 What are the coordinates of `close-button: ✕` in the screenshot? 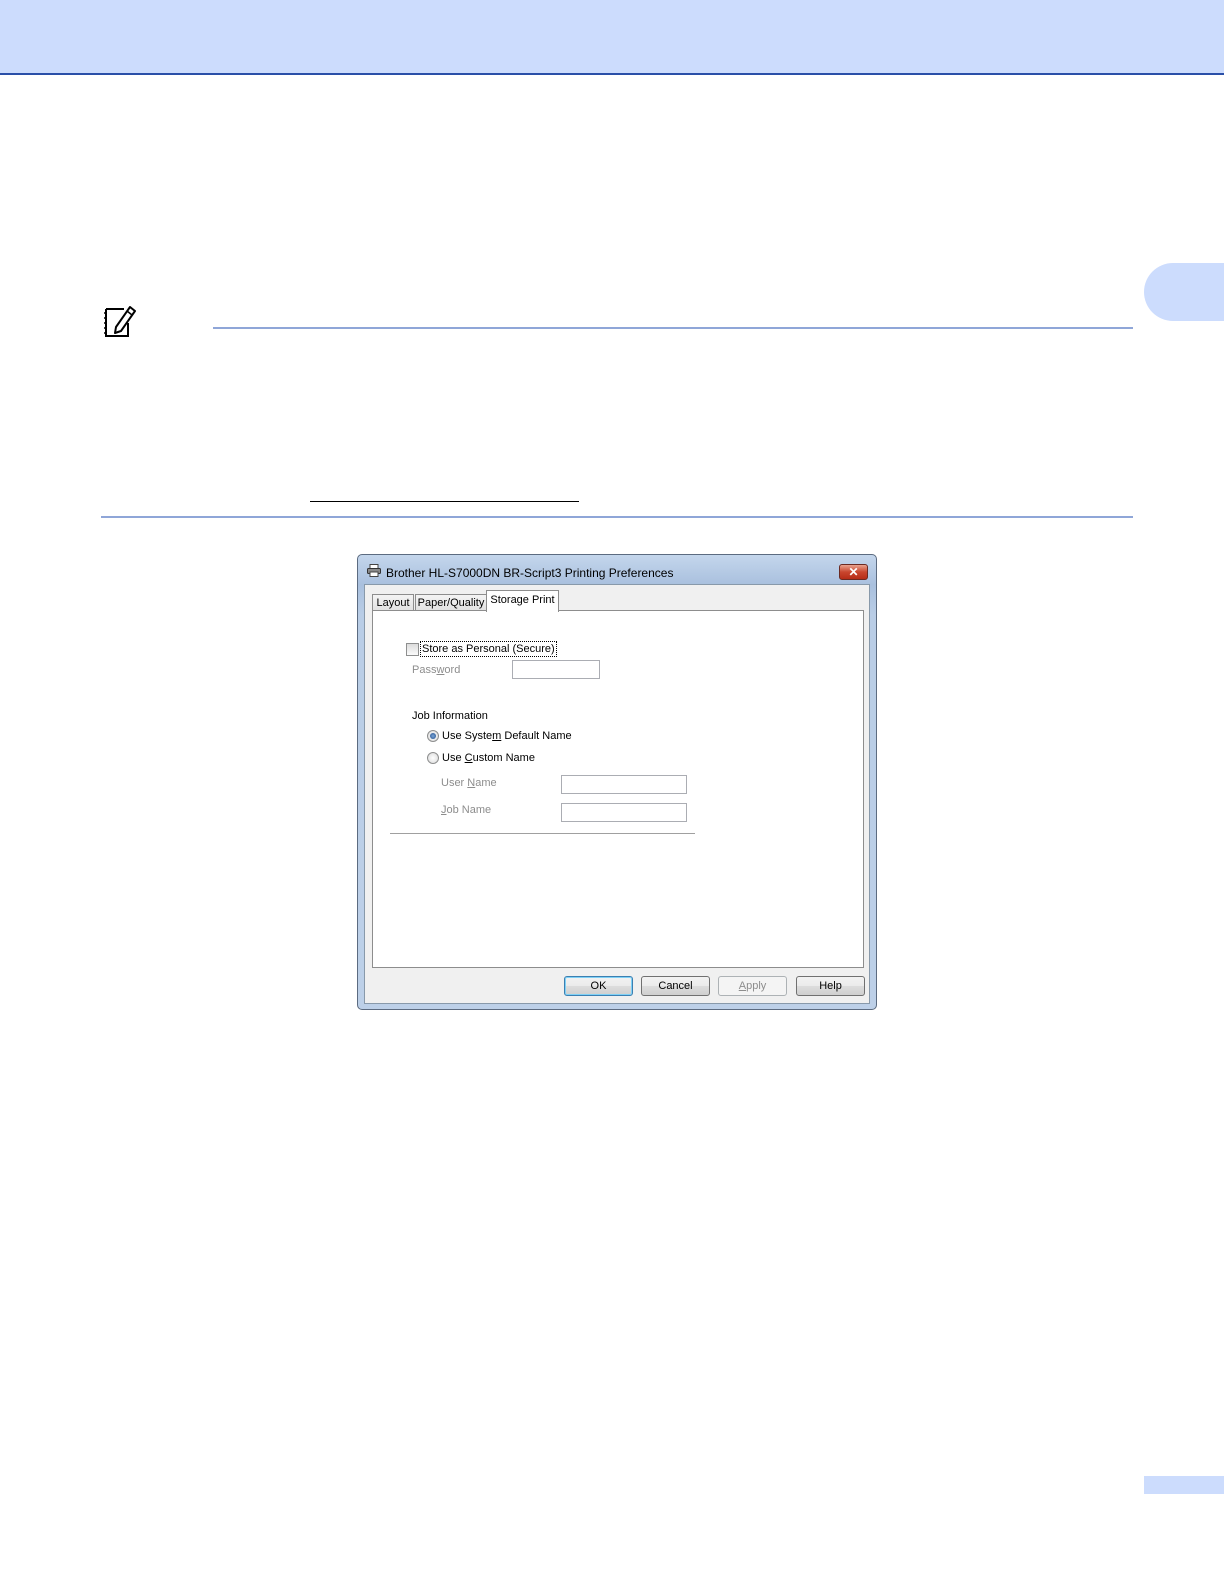 It's located at (853, 572).